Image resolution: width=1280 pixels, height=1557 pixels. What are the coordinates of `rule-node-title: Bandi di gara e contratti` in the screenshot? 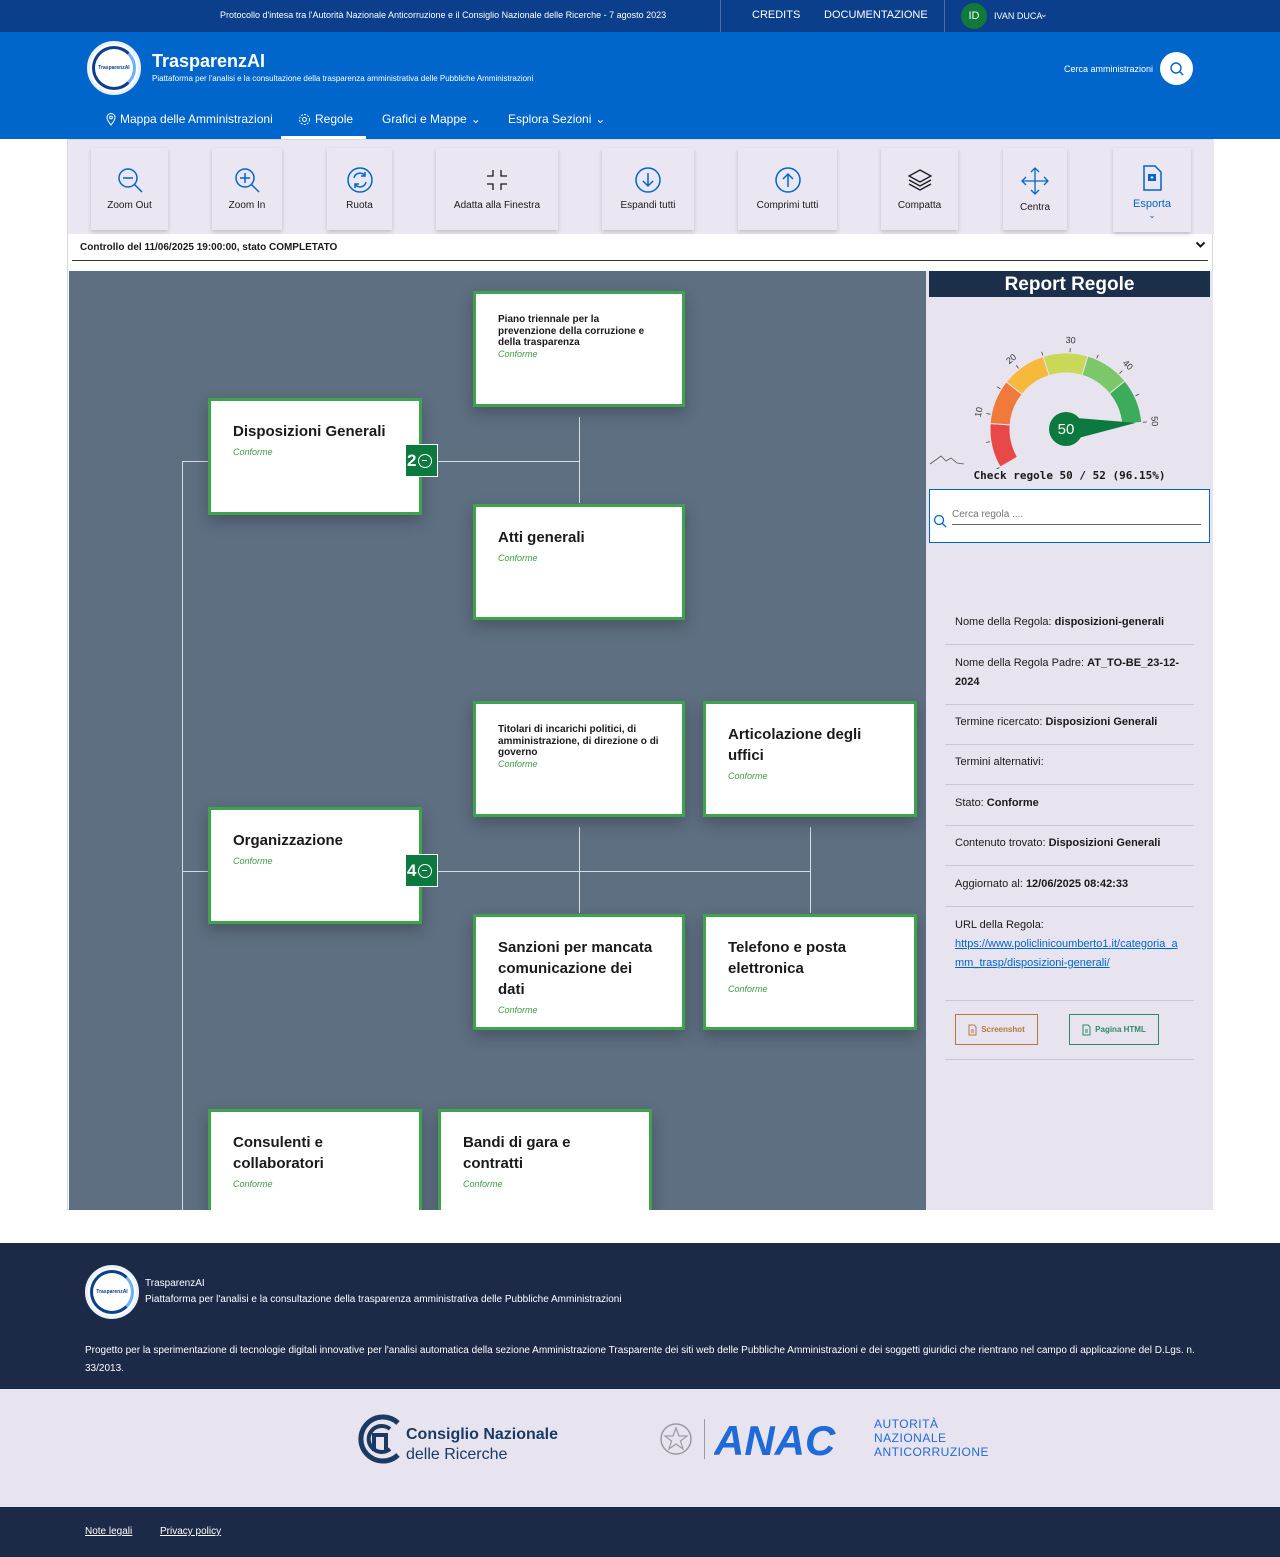 It's located at (517, 1153).